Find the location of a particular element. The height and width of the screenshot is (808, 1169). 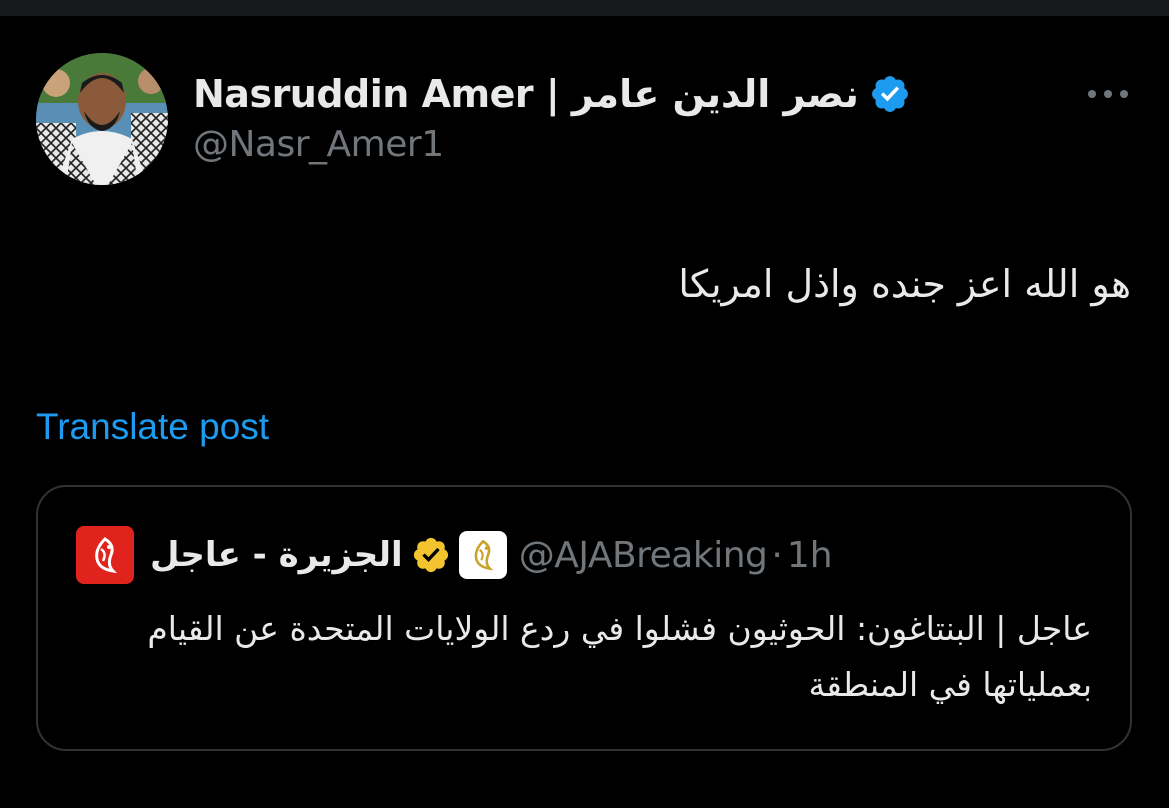

author-avatar is located at coordinates (102, 119).